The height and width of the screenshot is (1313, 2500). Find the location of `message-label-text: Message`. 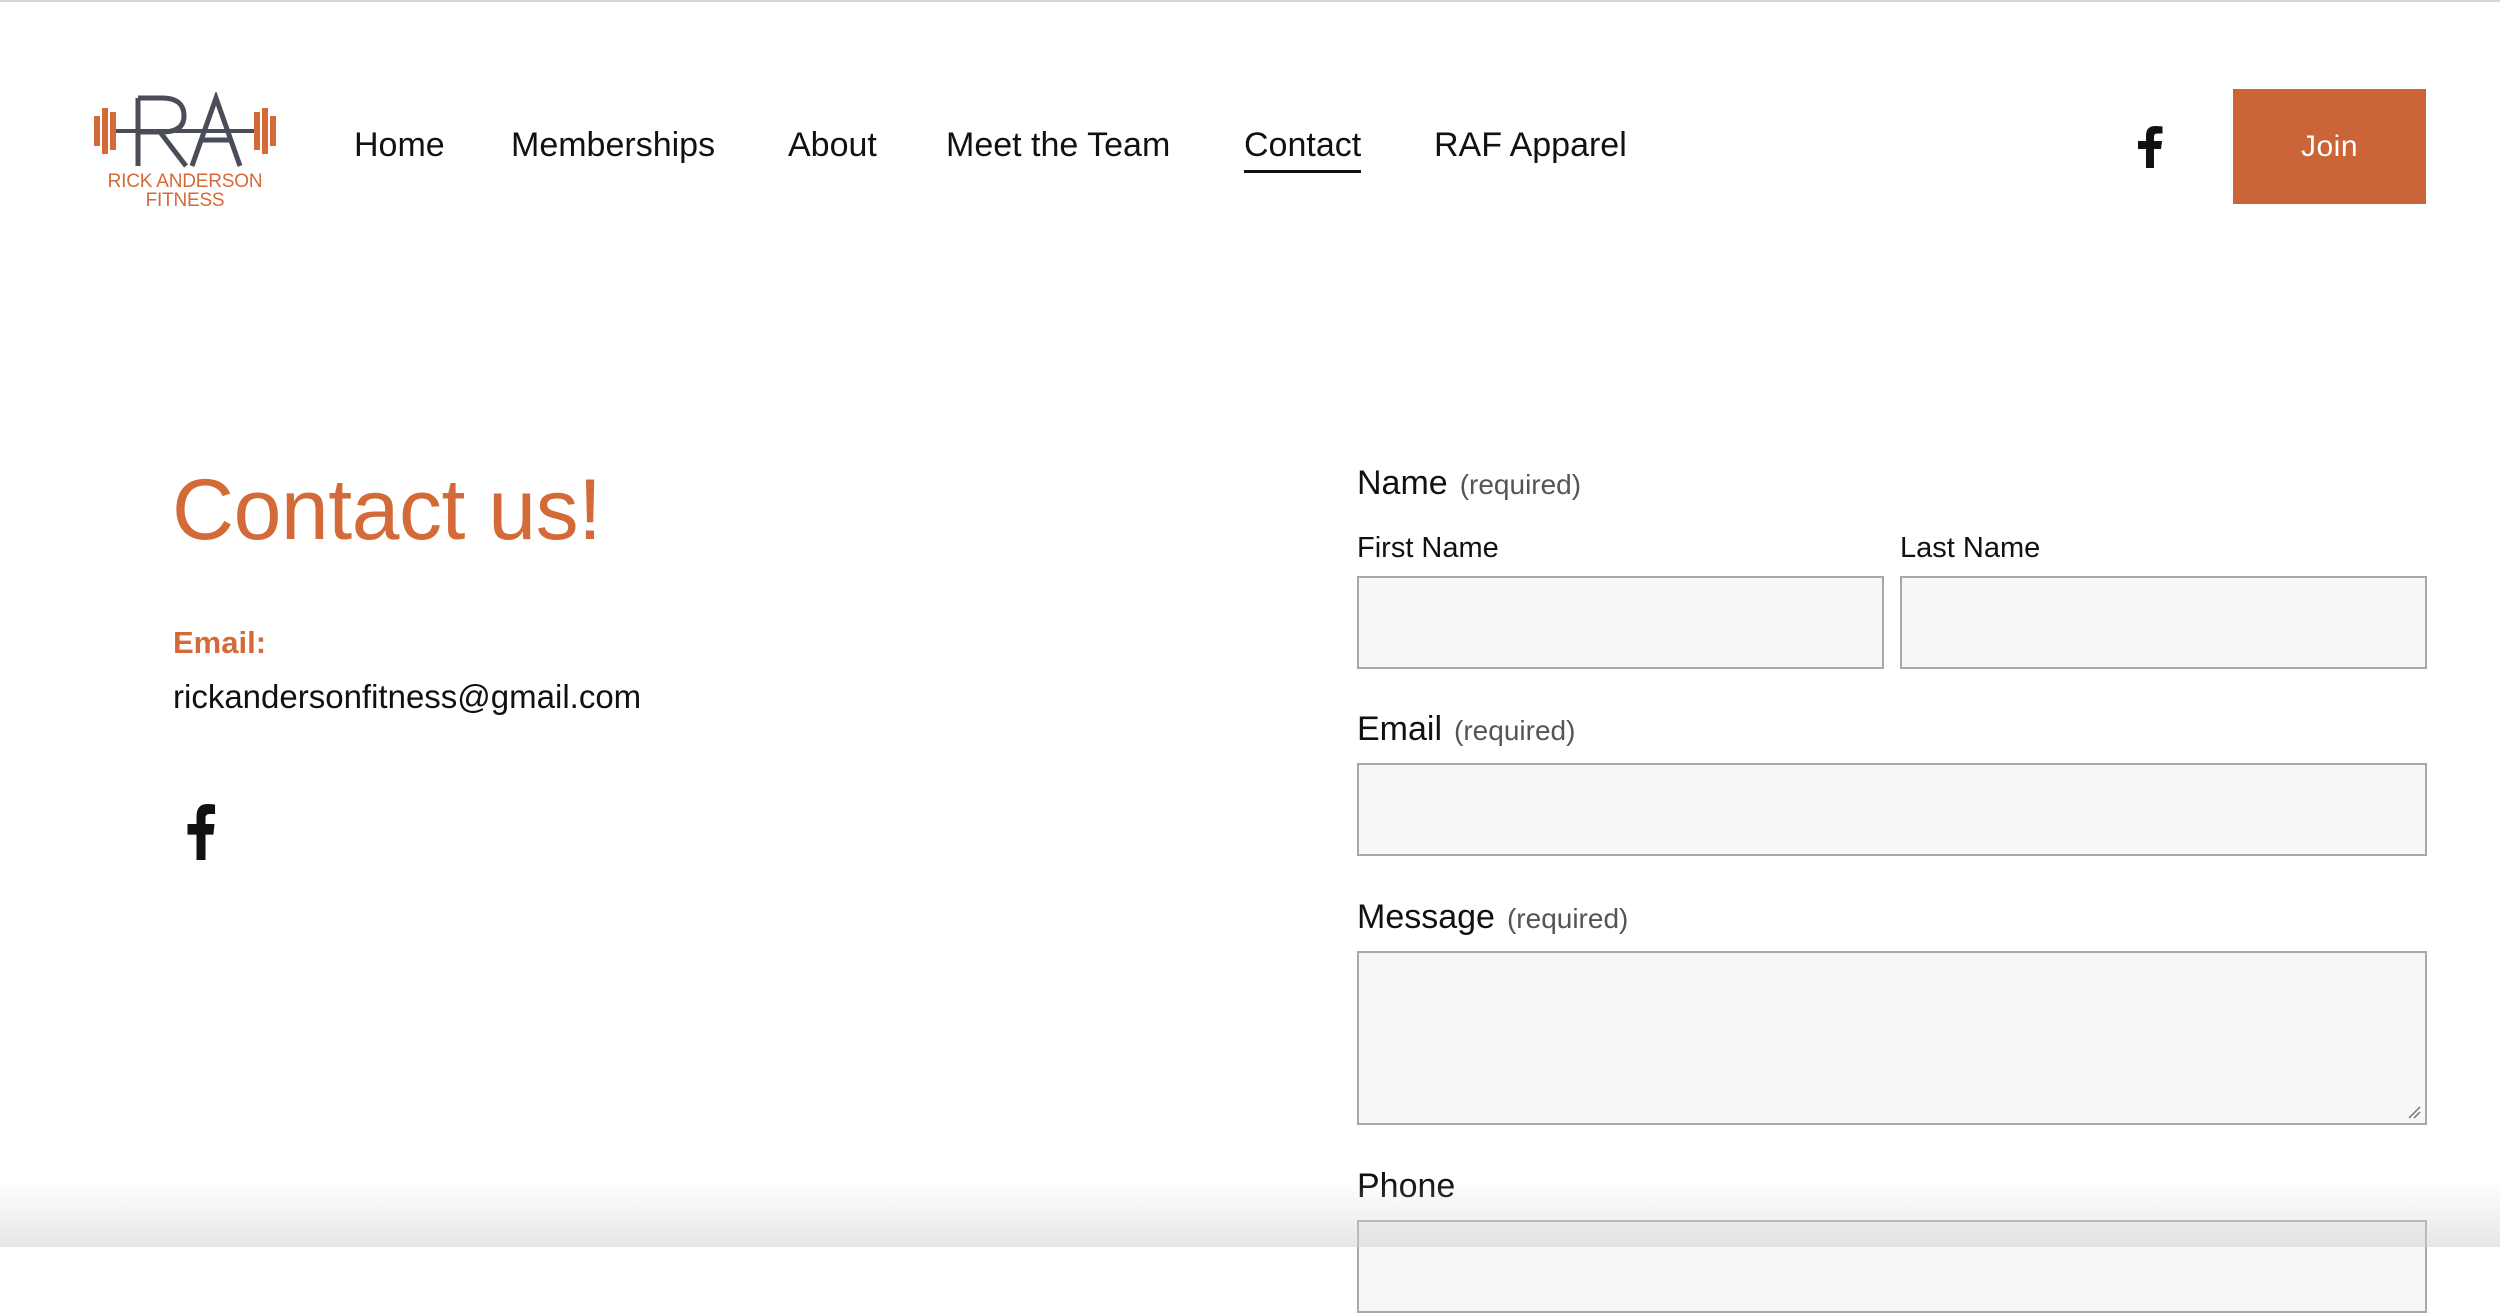

message-label-text: Message is located at coordinates (1426, 917).